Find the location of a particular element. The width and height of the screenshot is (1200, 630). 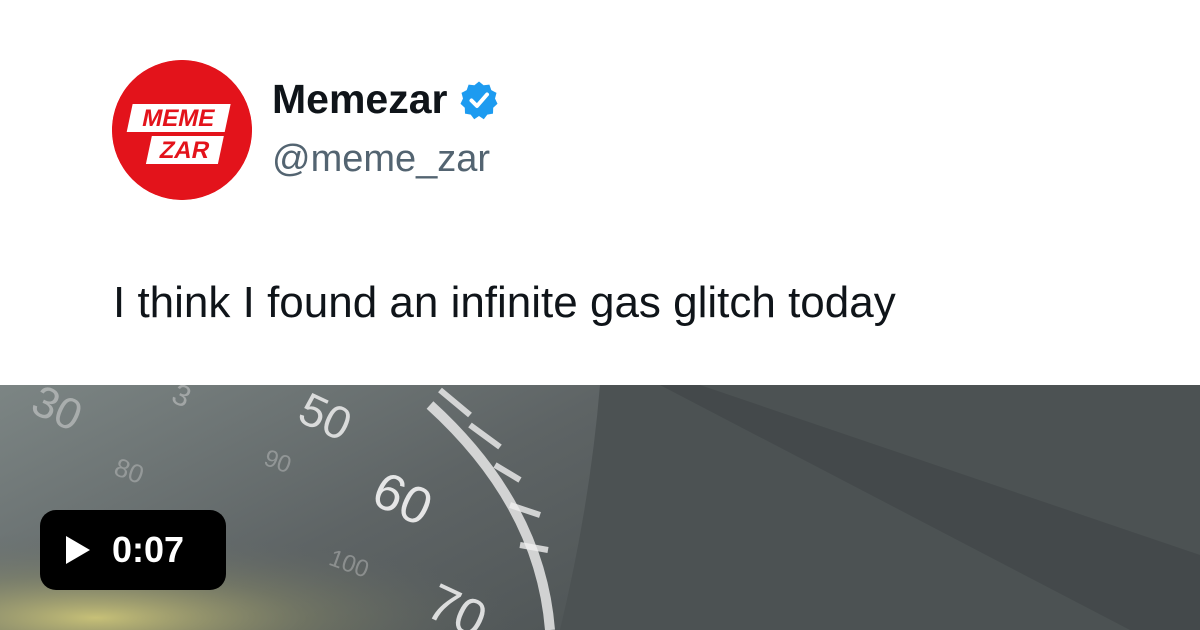

avatar: MEME ZAR is located at coordinates (182, 130).